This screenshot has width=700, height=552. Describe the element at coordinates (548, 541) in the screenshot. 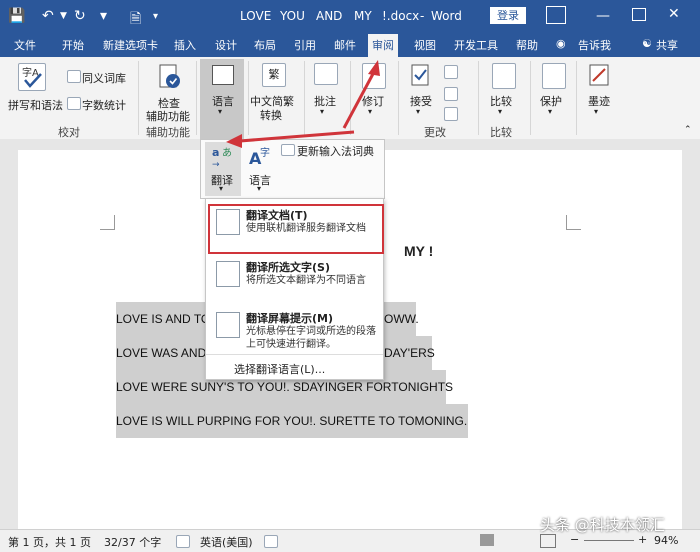

I see `web-layout-icon` at that location.